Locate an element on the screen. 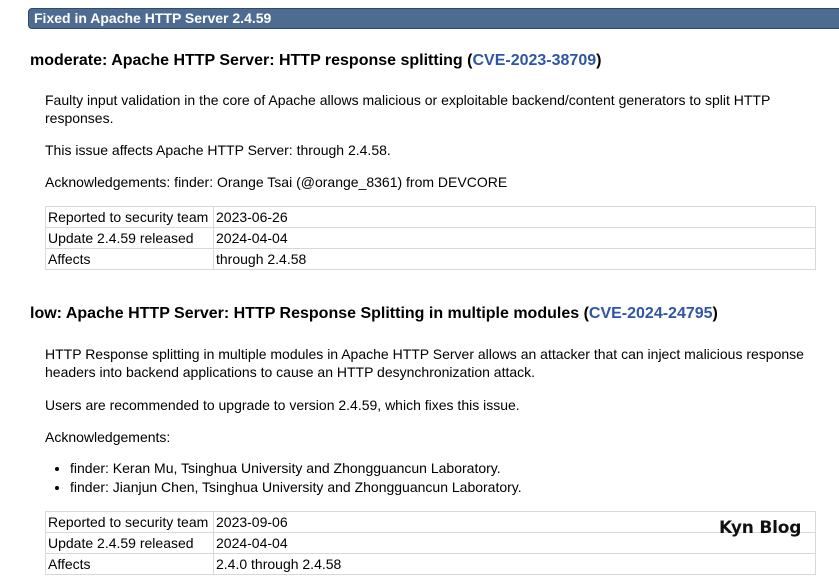 The image size is (839, 587). table-value: through 2.4.58 is located at coordinates (514, 259).